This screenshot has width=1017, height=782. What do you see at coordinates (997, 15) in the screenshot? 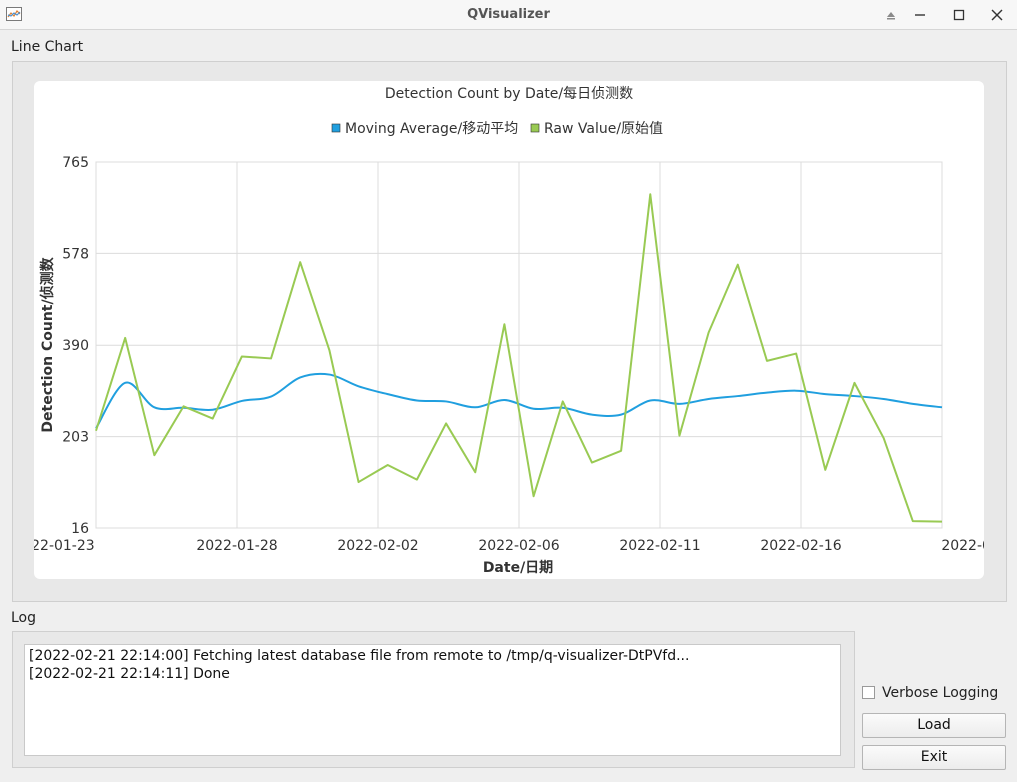
I see `close-icon` at bounding box center [997, 15].